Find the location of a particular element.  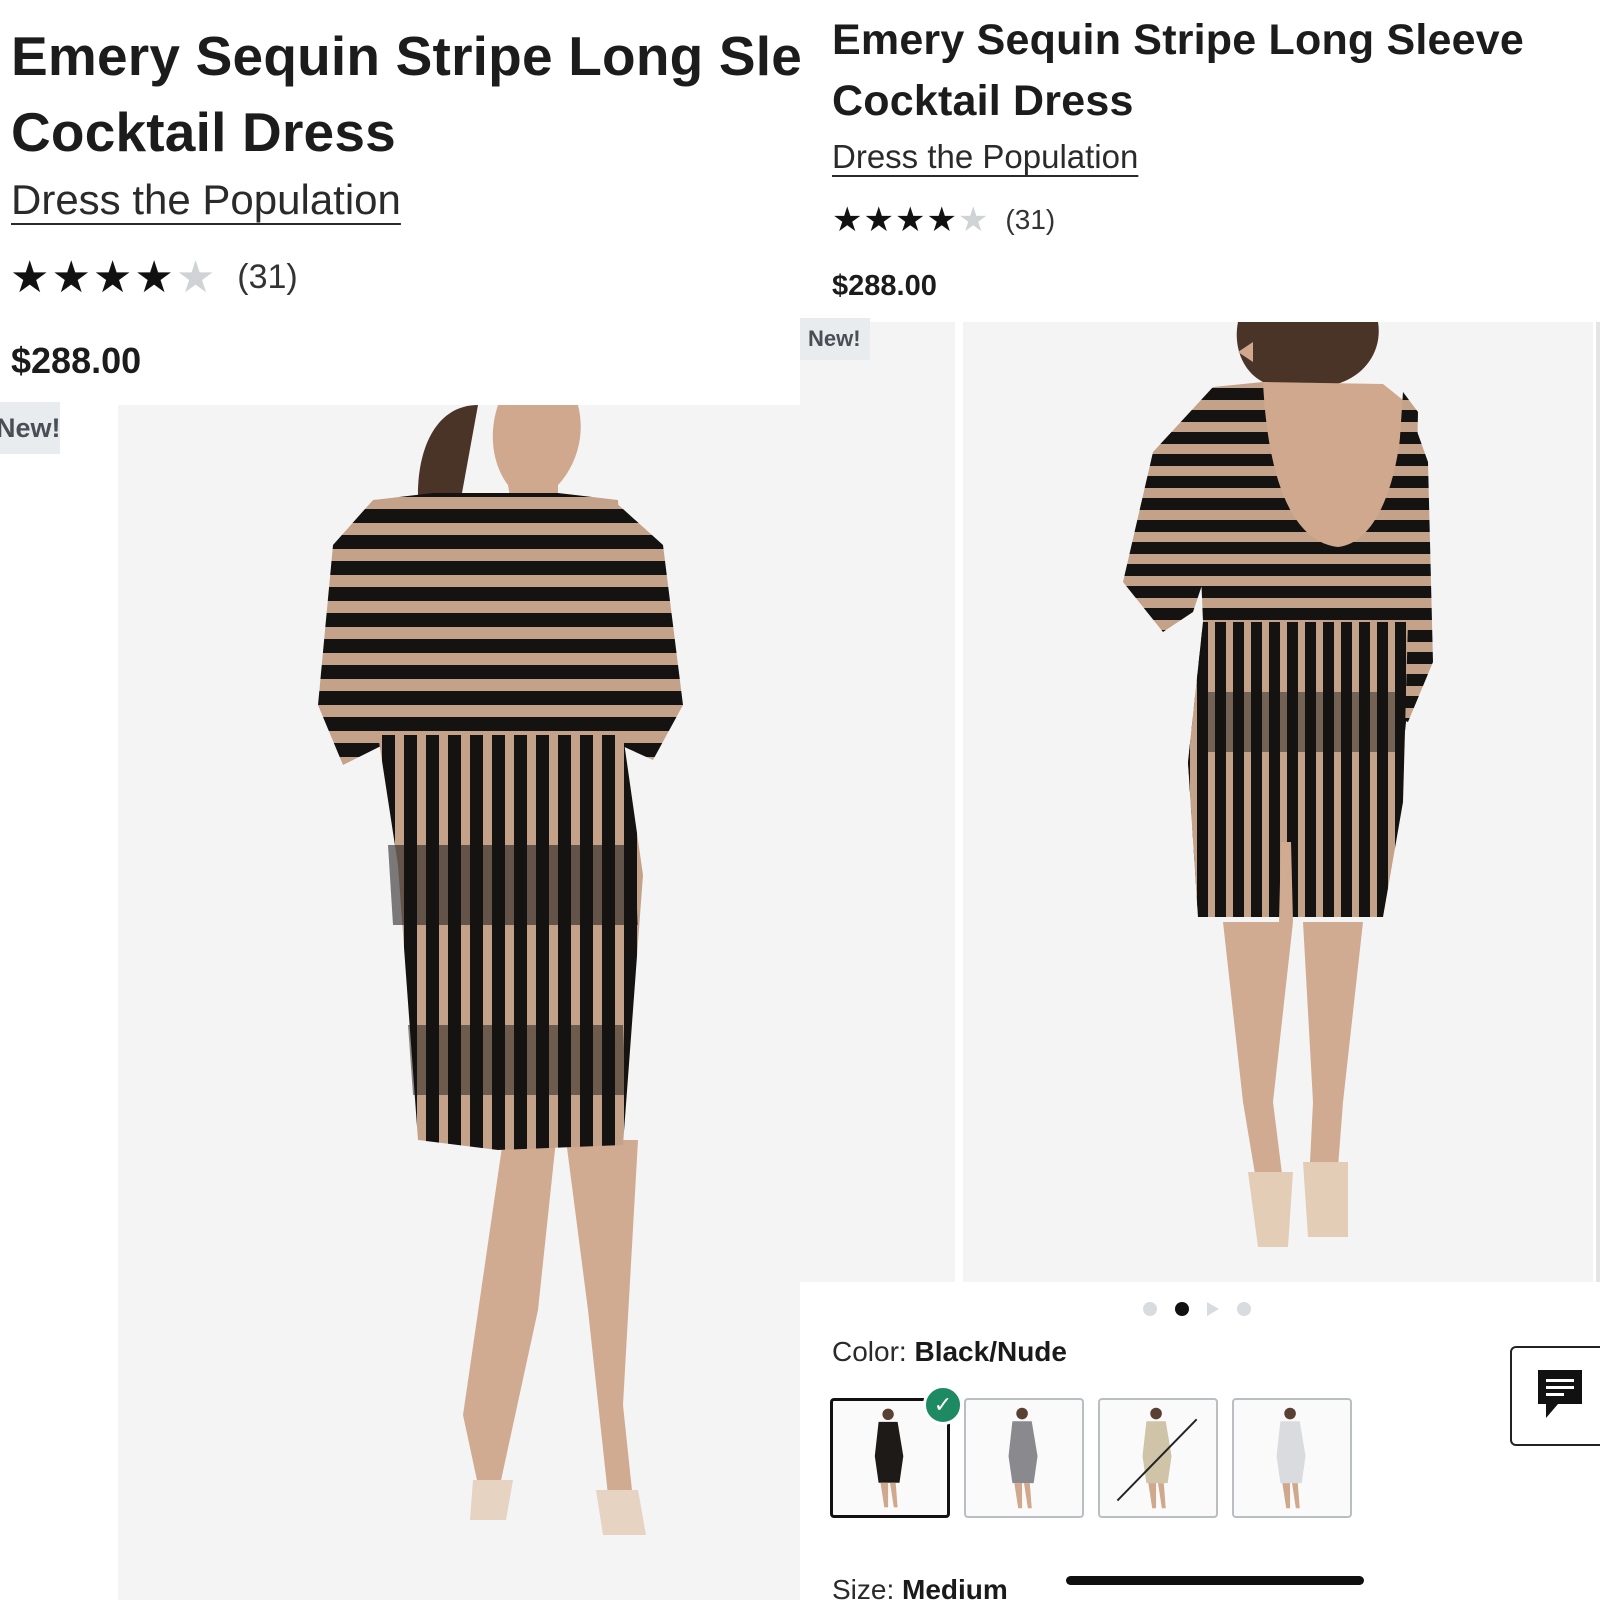

swatch-silver is located at coordinates (1024, 1458).